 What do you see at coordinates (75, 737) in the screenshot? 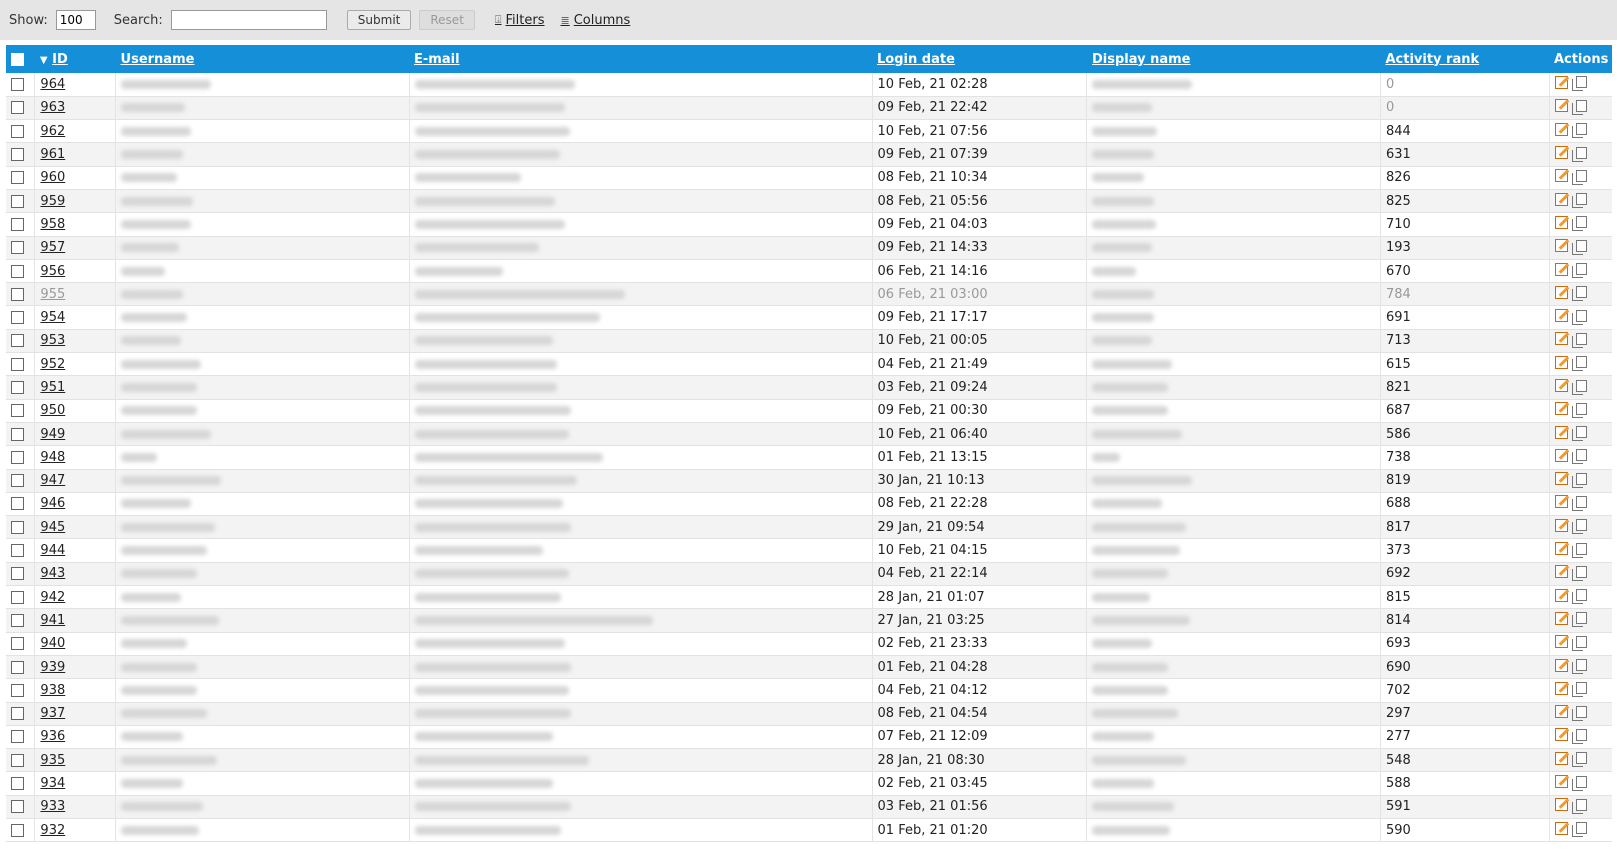
I see `cell-id: 936` at bounding box center [75, 737].